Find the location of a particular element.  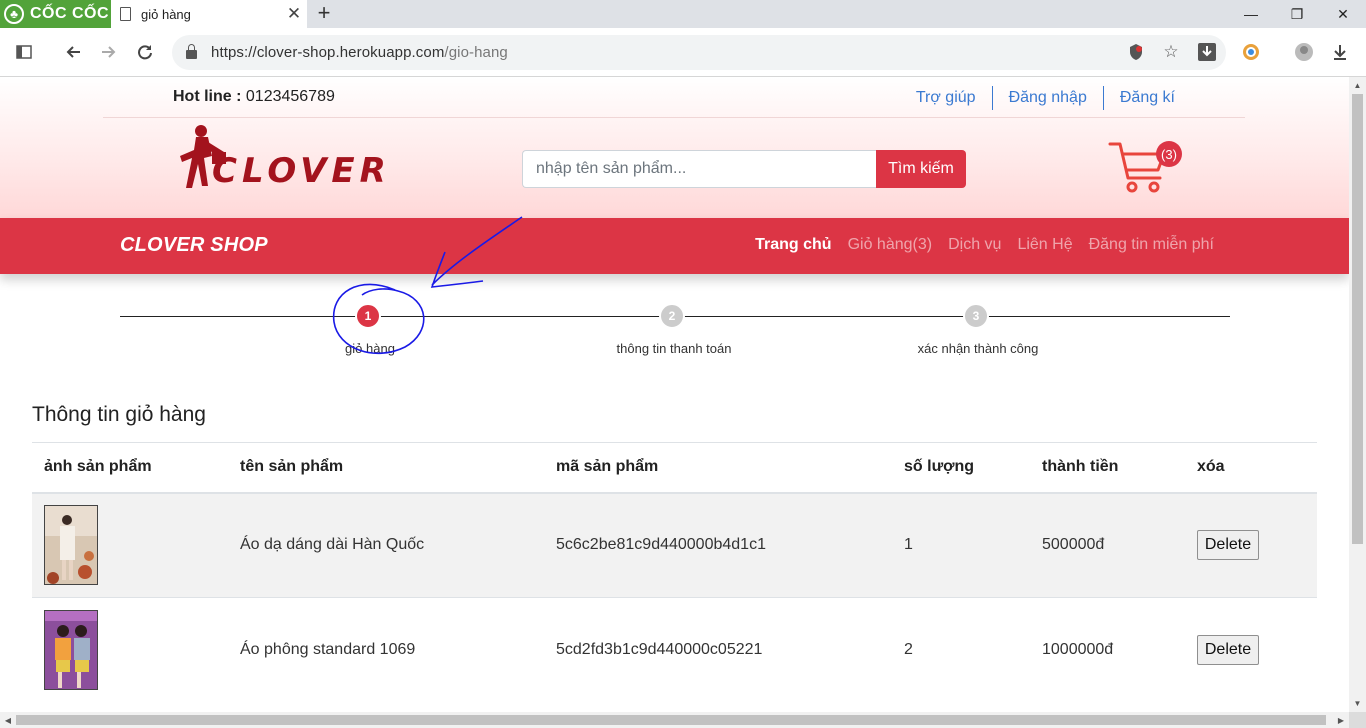

product-total: 500000đ is located at coordinates (1107, 545).